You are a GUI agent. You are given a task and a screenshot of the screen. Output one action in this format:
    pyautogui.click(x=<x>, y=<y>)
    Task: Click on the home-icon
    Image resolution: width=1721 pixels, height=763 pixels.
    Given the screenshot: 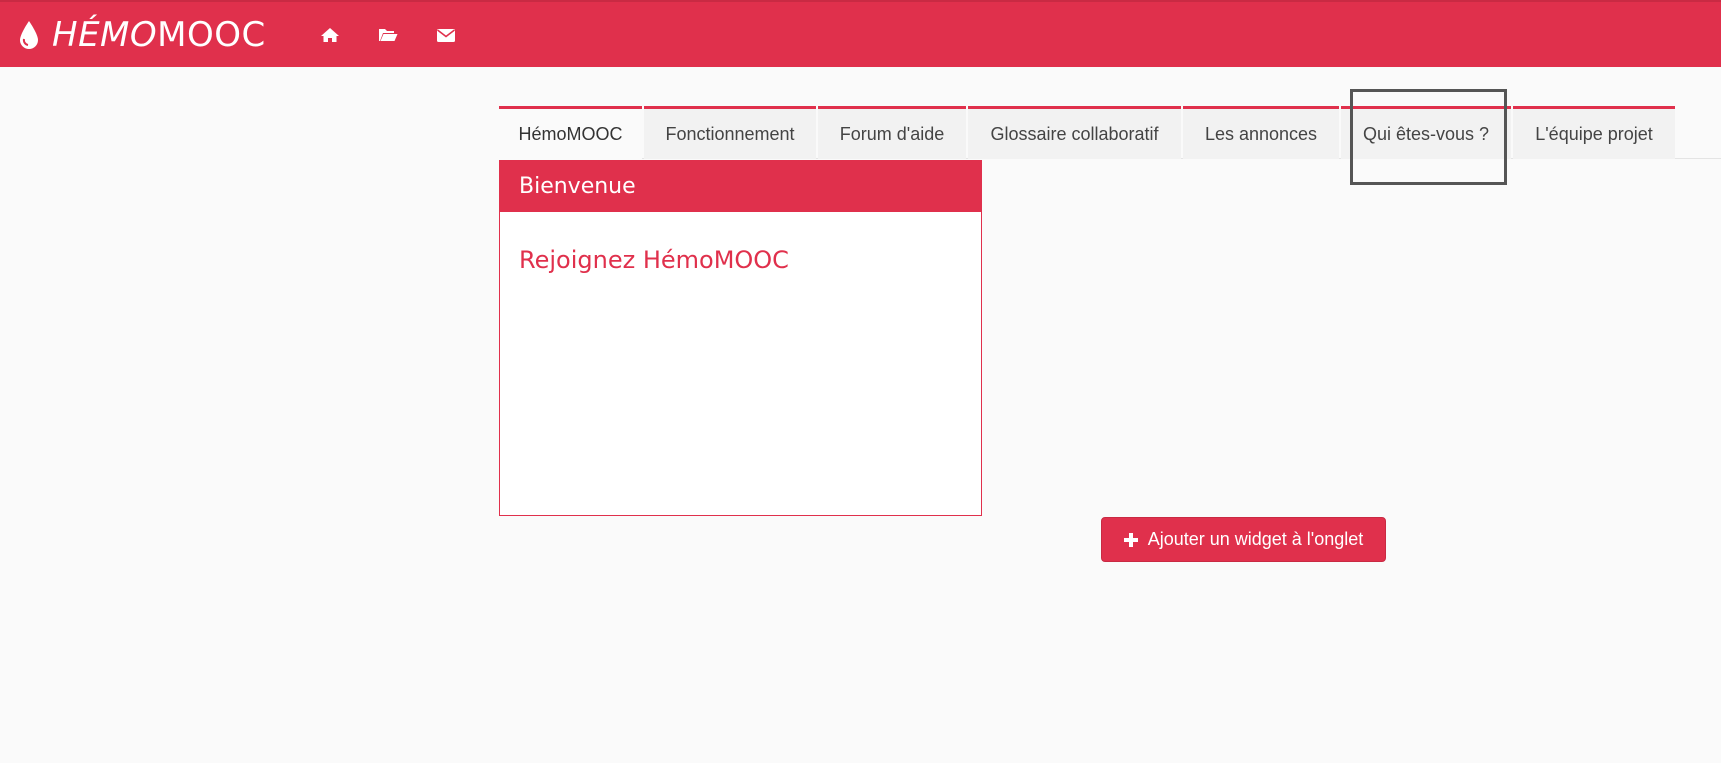 What is the action you would take?
    pyautogui.click(x=330, y=35)
    